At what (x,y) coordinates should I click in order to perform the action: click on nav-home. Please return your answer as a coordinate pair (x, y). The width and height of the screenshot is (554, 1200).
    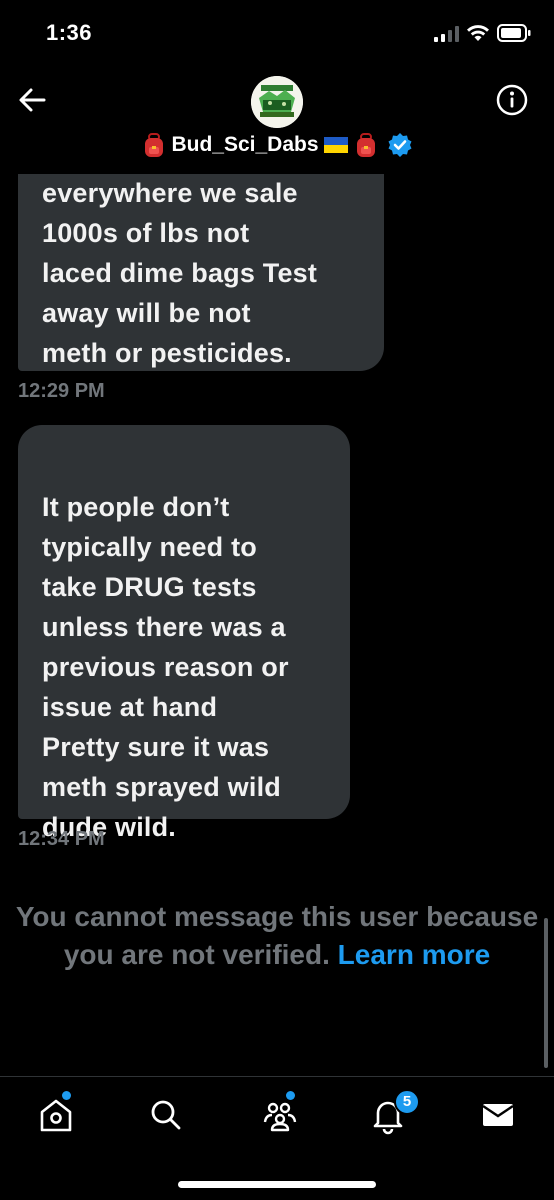
    Looking at the image, I should click on (56, 1113).